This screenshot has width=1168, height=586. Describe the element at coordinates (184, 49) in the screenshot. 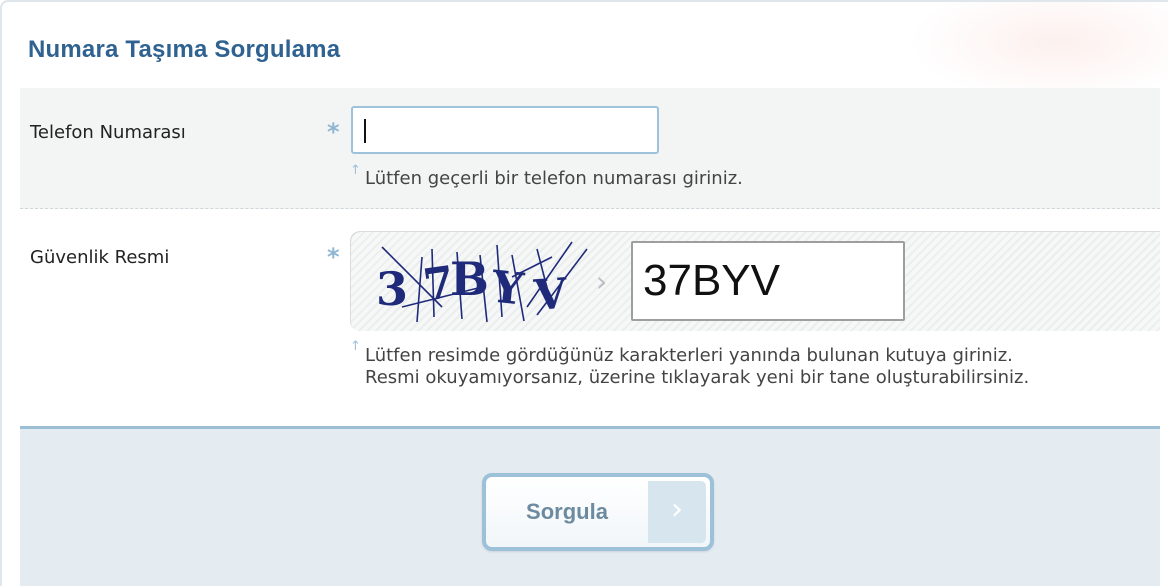

I see `page-title: Numara Taşıma Sorgulama` at that location.